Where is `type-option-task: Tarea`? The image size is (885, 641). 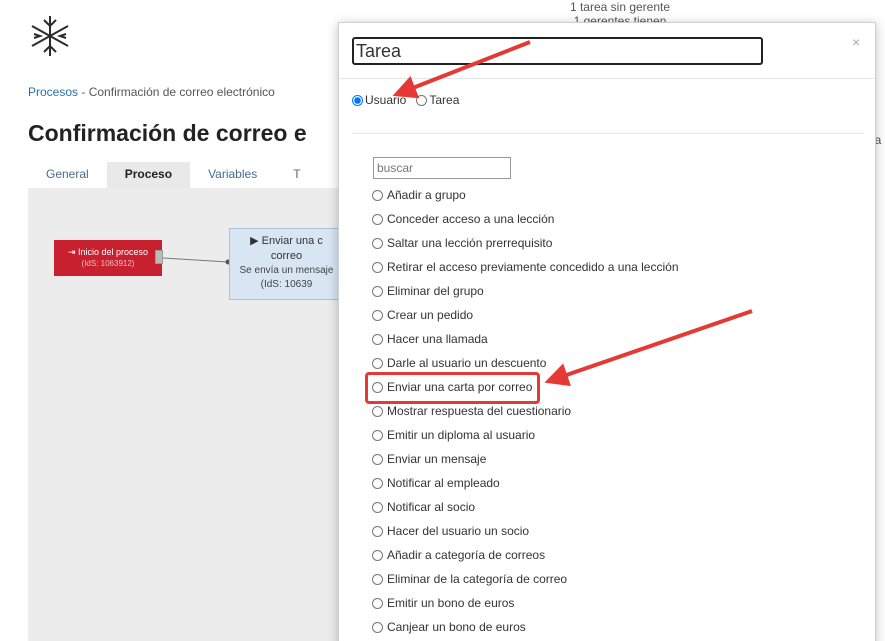
type-option-task: Tarea is located at coordinates (437, 100).